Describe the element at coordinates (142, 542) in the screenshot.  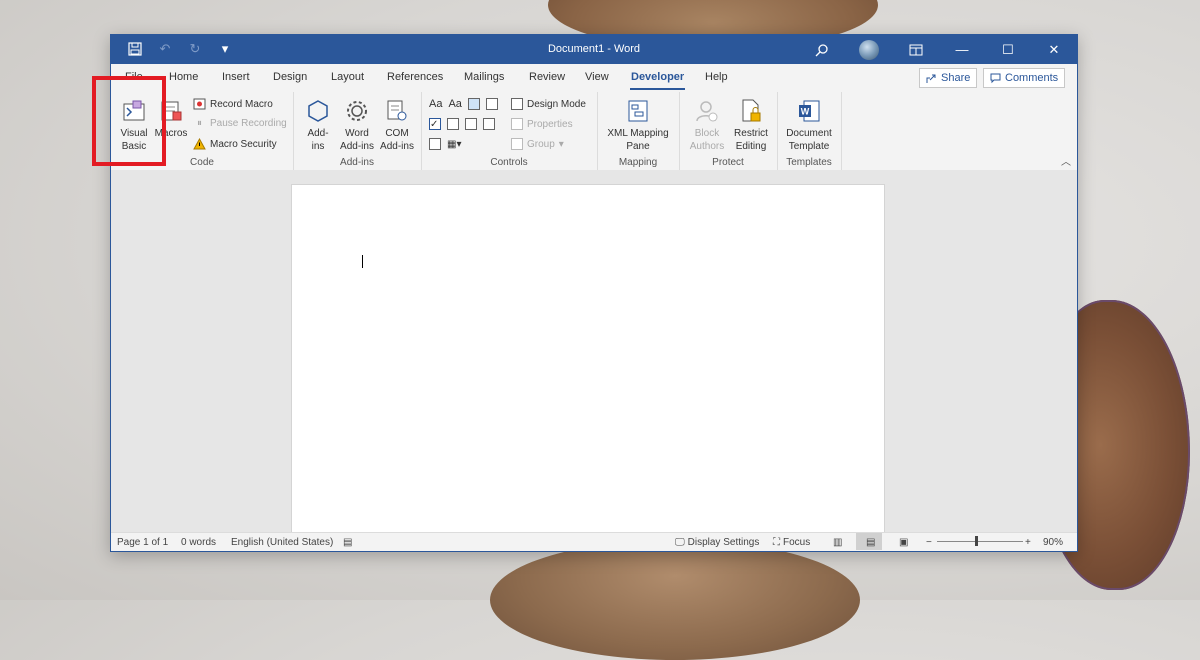
I see `page-count: Page 1 of 1` at that location.